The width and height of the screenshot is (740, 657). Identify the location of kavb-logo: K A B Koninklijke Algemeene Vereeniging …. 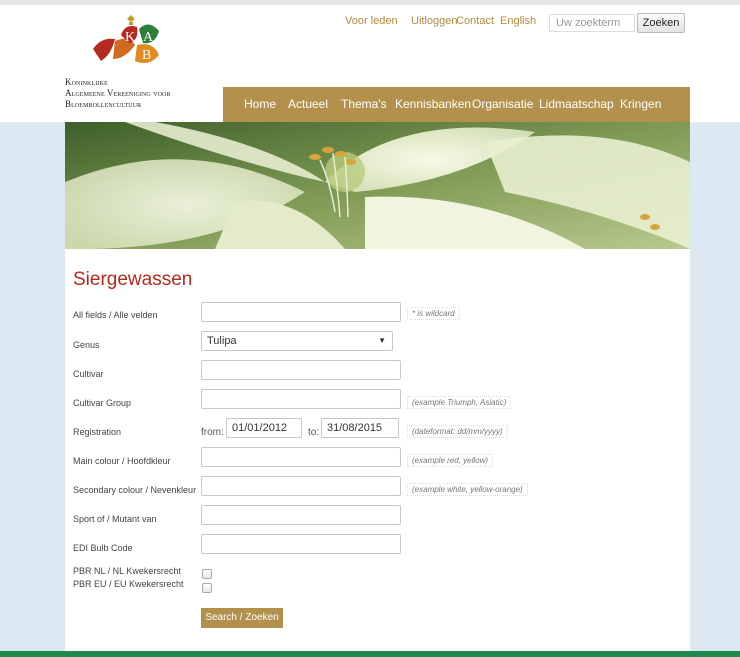
(145, 65).